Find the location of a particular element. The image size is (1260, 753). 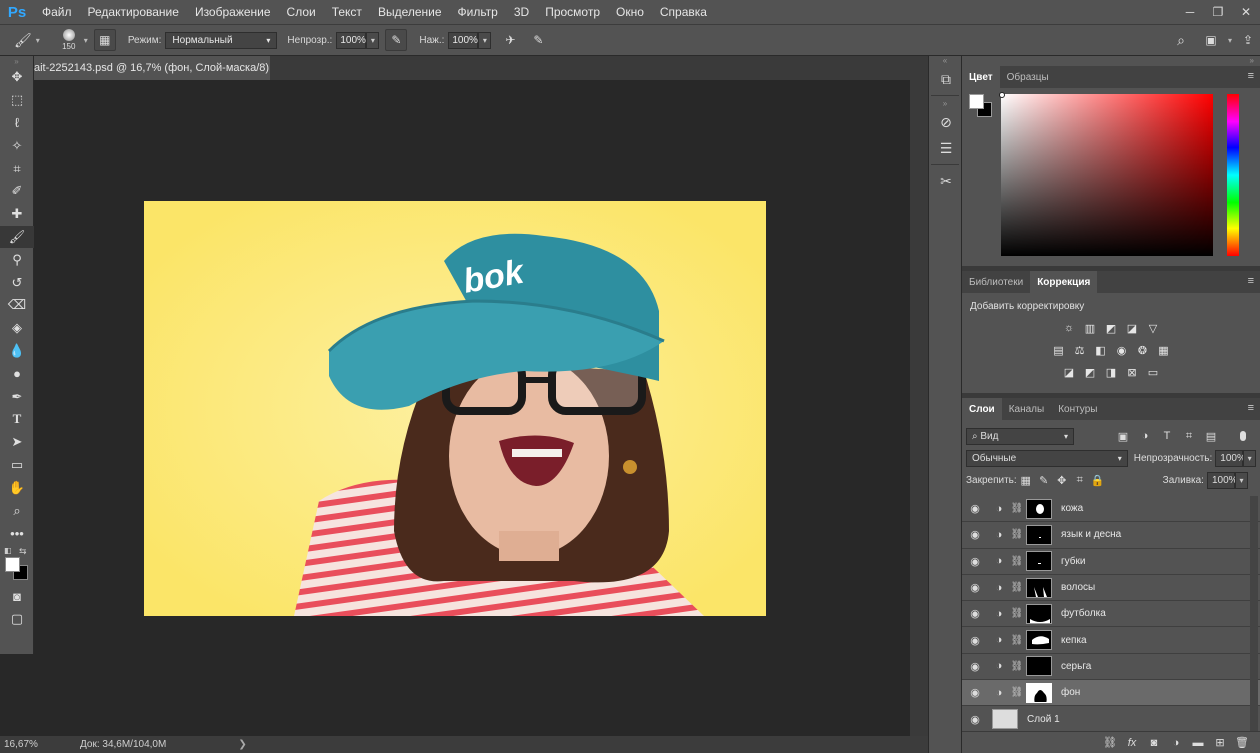

eyedropper-tool-icon: ✐ is located at coordinates (17, 191).